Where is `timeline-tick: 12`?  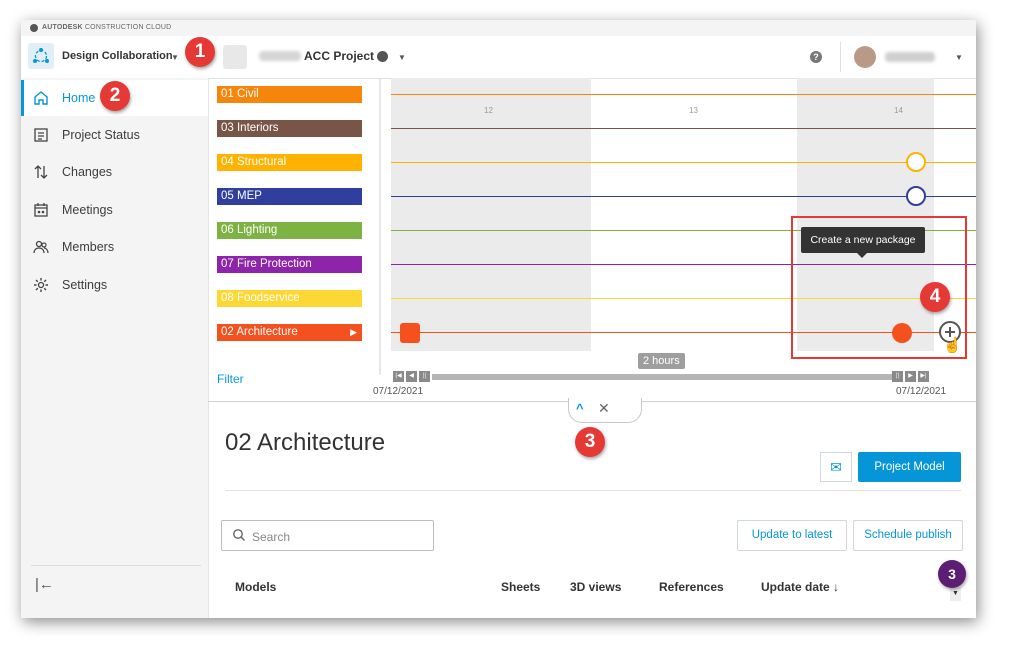 timeline-tick: 12 is located at coordinates (488, 110).